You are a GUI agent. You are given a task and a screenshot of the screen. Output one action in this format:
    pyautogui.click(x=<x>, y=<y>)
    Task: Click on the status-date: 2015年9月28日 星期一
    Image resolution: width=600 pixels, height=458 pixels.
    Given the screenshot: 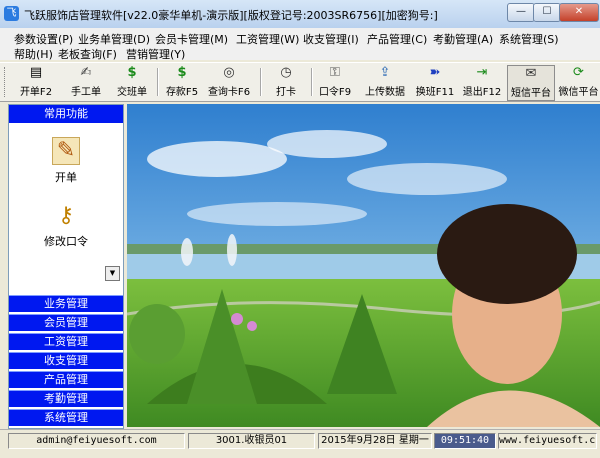 What is the action you would take?
    pyautogui.click(x=375, y=441)
    